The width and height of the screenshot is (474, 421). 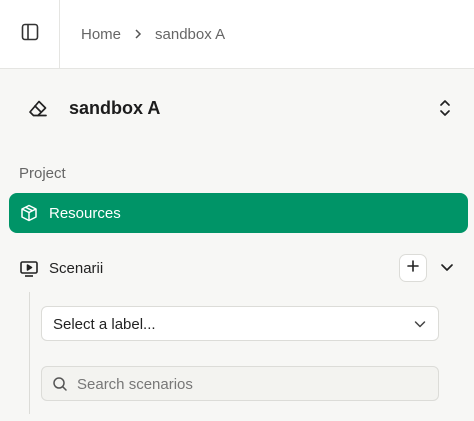 What do you see at coordinates (238, 213) in the screenshot?
I see `sidebar-item-resources: Resources` at bounding box center [238, 213].